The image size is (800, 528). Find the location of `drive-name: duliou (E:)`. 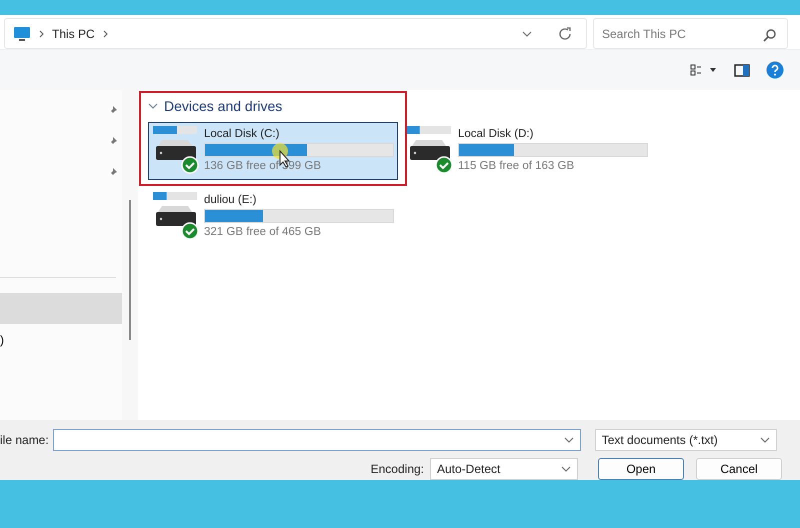

drive-name: duliou (E:) is located at coordinates (231, 200).